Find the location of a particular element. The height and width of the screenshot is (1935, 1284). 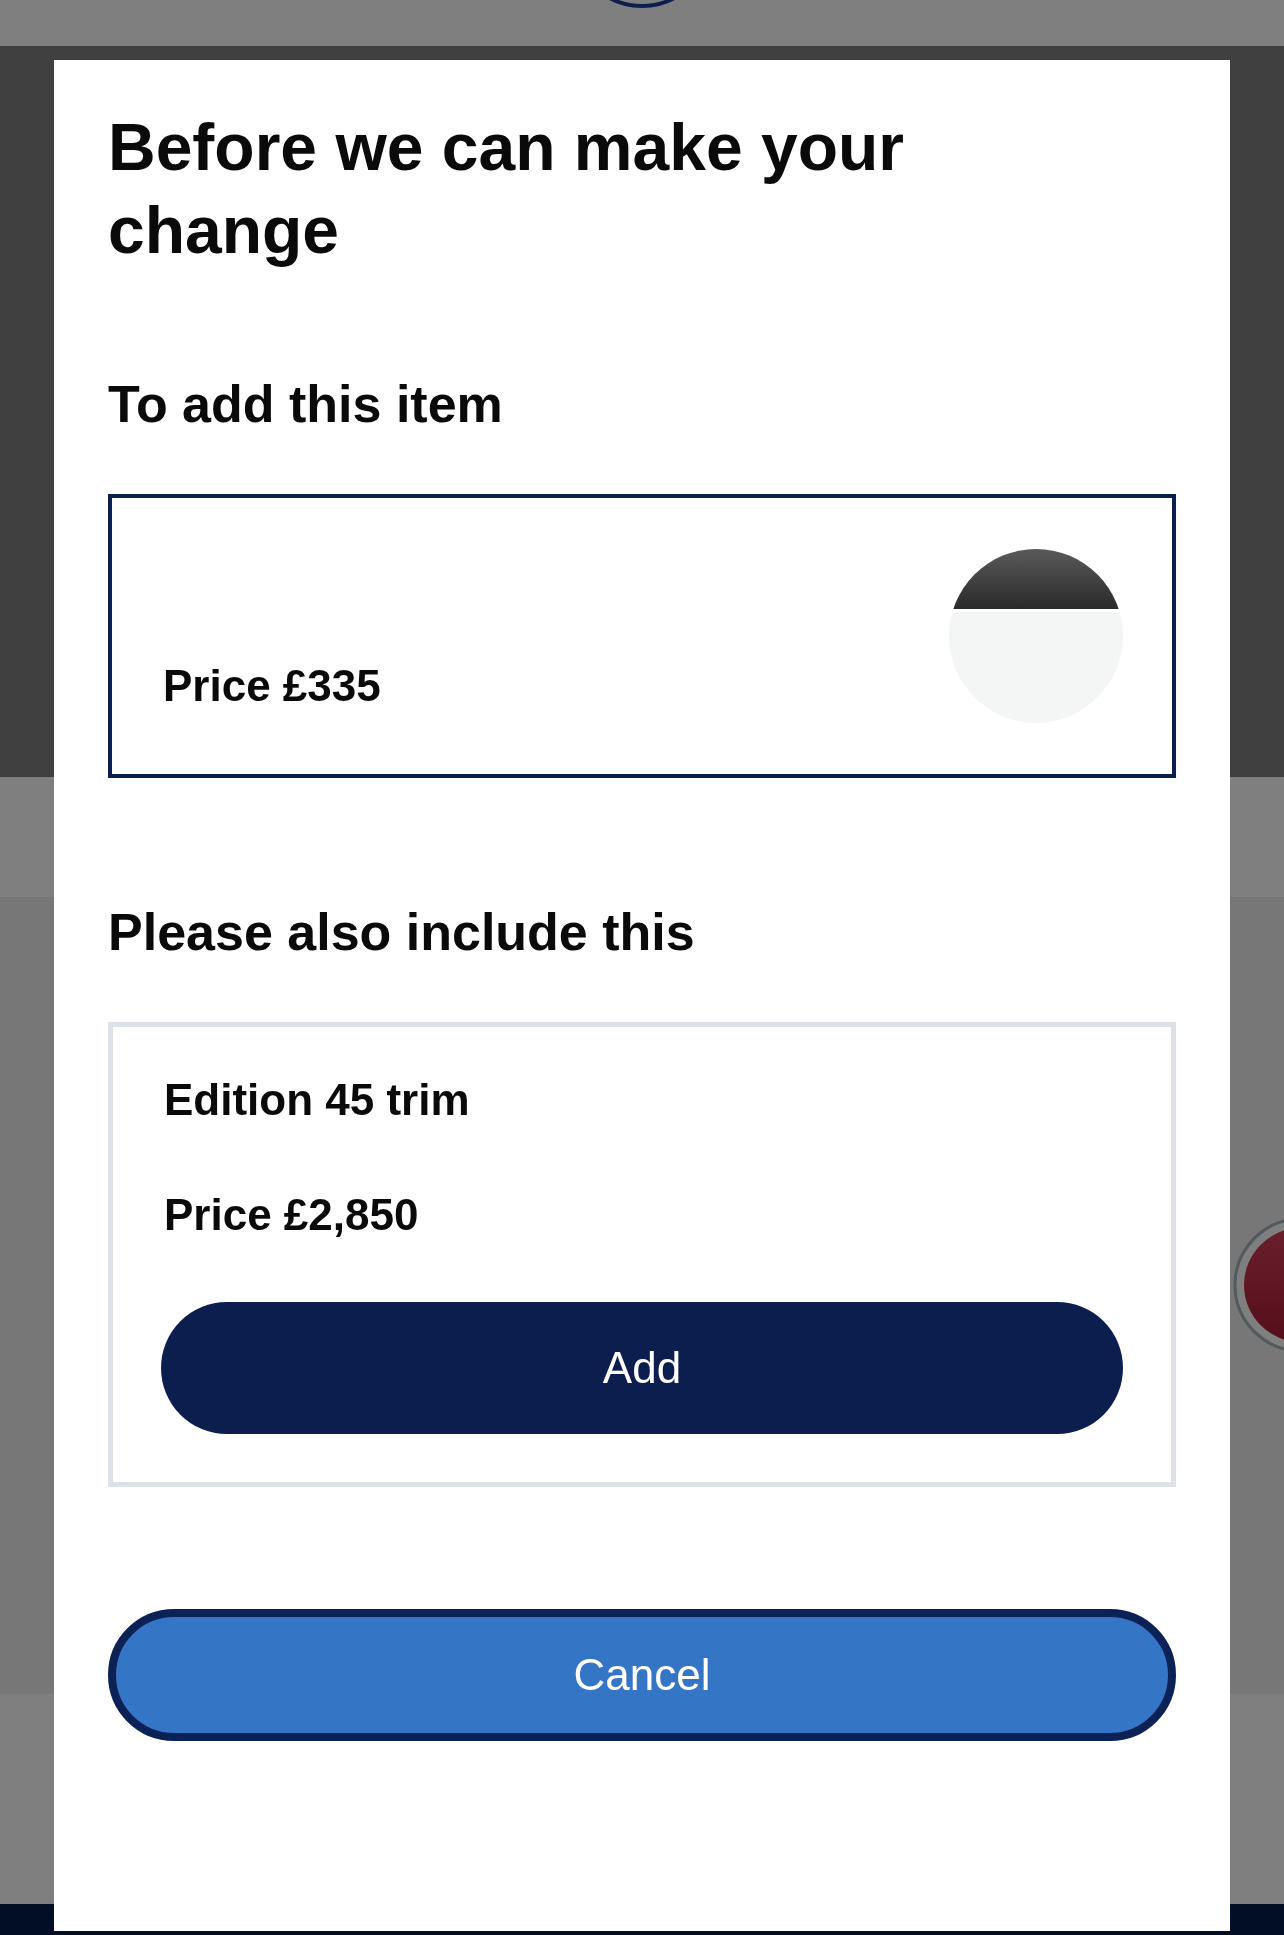

section-heading: Please also include this is located at coordinates (402, 932).